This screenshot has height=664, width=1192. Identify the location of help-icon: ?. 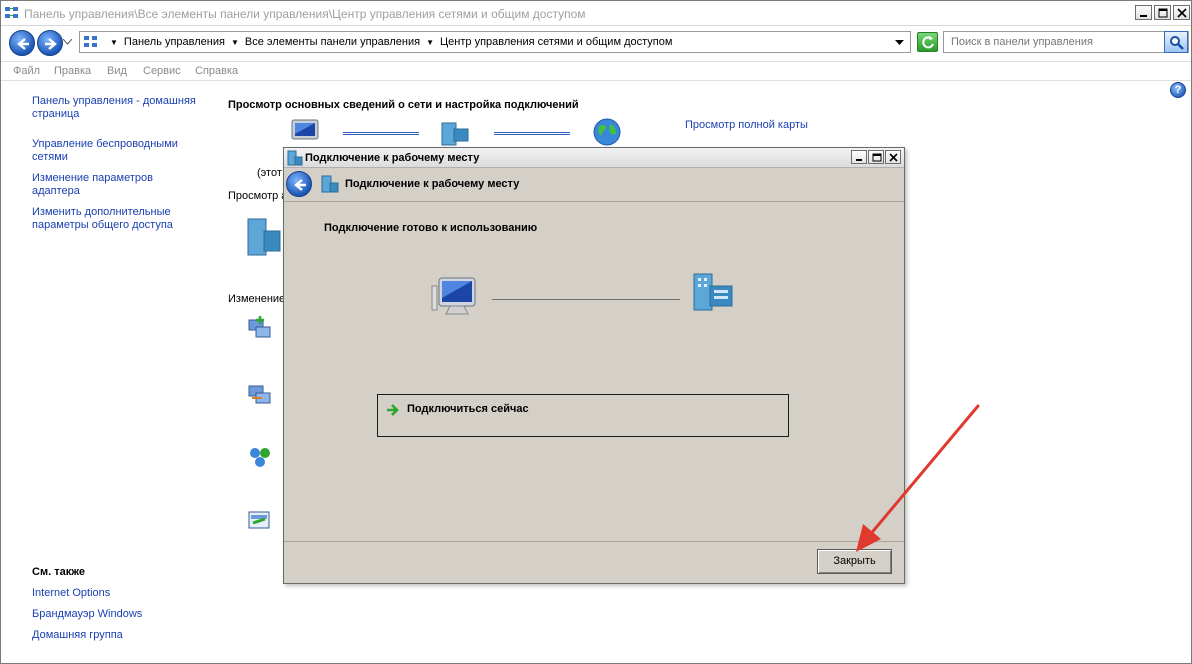
(1178, 90).